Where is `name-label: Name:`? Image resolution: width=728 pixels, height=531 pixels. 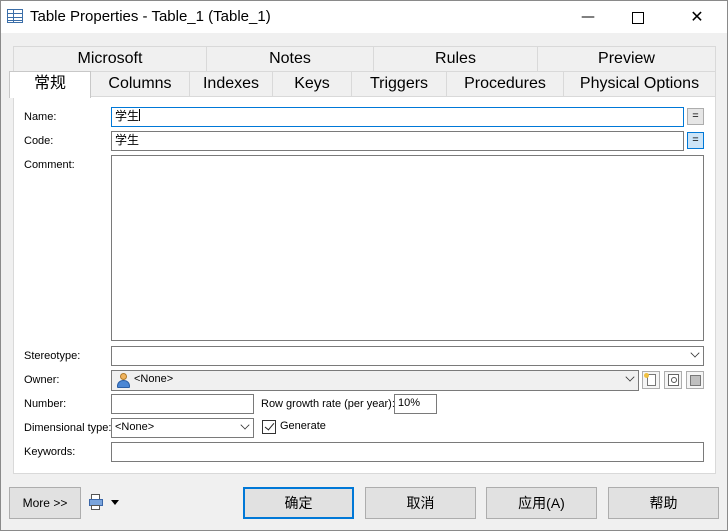
name-label: Name: is located at coordinates (40, 117).